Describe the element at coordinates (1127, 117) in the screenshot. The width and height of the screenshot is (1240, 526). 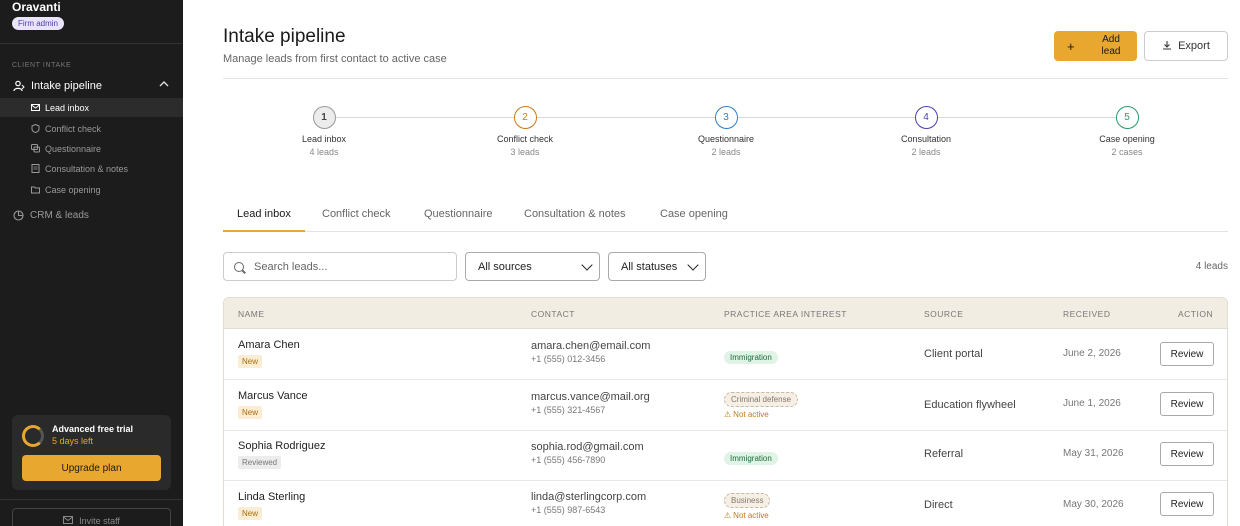
I see `step-number: 5` at that location.